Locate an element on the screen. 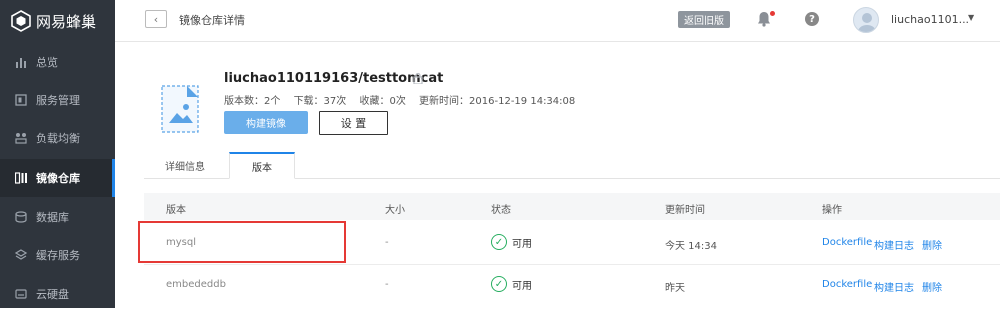 This screenshot has width=1000, height=313. page-title: 镜像仓库详情 is located at coordinates (212, 20).